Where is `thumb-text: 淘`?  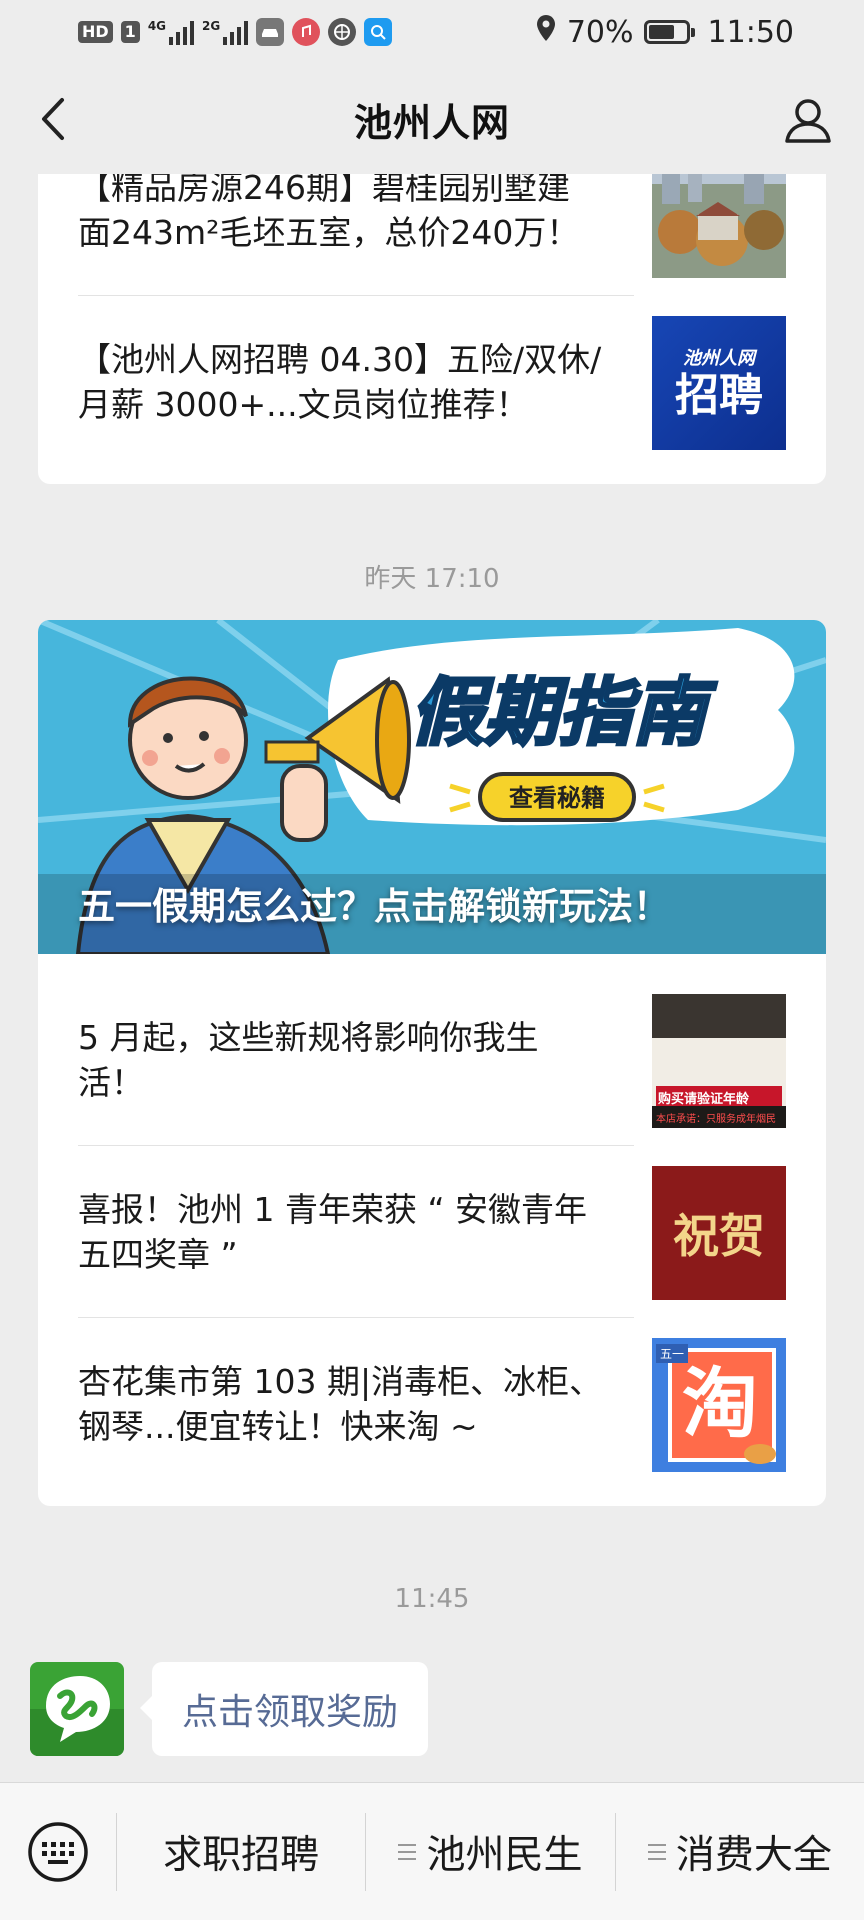 thumb-text: 淘 is located at coordinates (720, 1403).